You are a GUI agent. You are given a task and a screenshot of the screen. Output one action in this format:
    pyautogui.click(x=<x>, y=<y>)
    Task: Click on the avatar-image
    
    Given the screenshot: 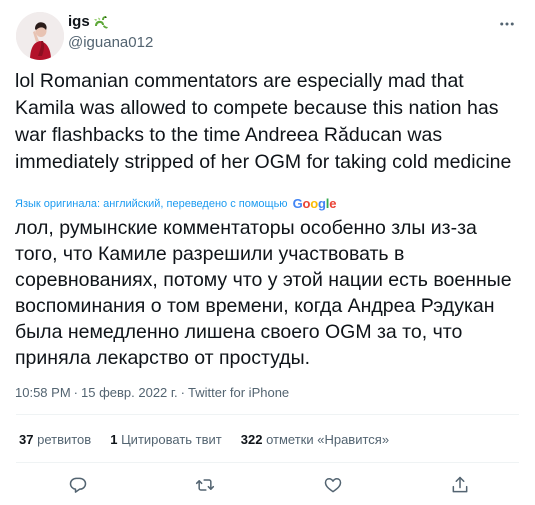 What is the action you would take?
    pyautogui.click(x=40, y=36)
    